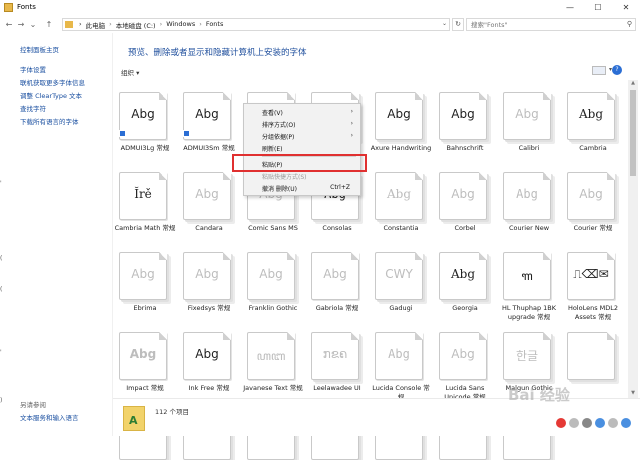 Image resolution: width=640 pixels, height=460 pixels. Describe the element at coordinates (273, 388) in the screenshot. I see `font-name-label: Javanese Text 常规` at that location.